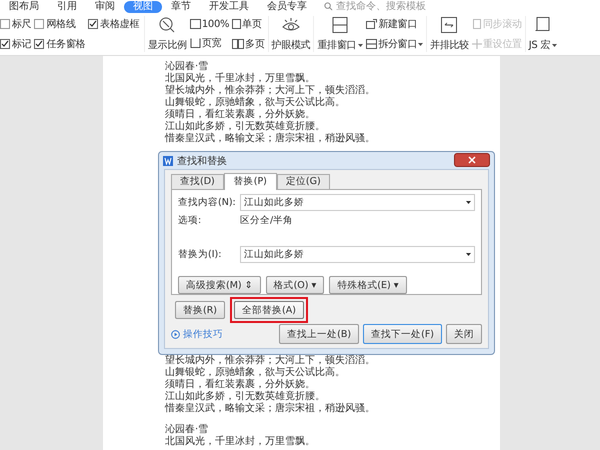 The image size is (600, 450). I want to click on menu-tab: 会员专享, so click(287, 6).